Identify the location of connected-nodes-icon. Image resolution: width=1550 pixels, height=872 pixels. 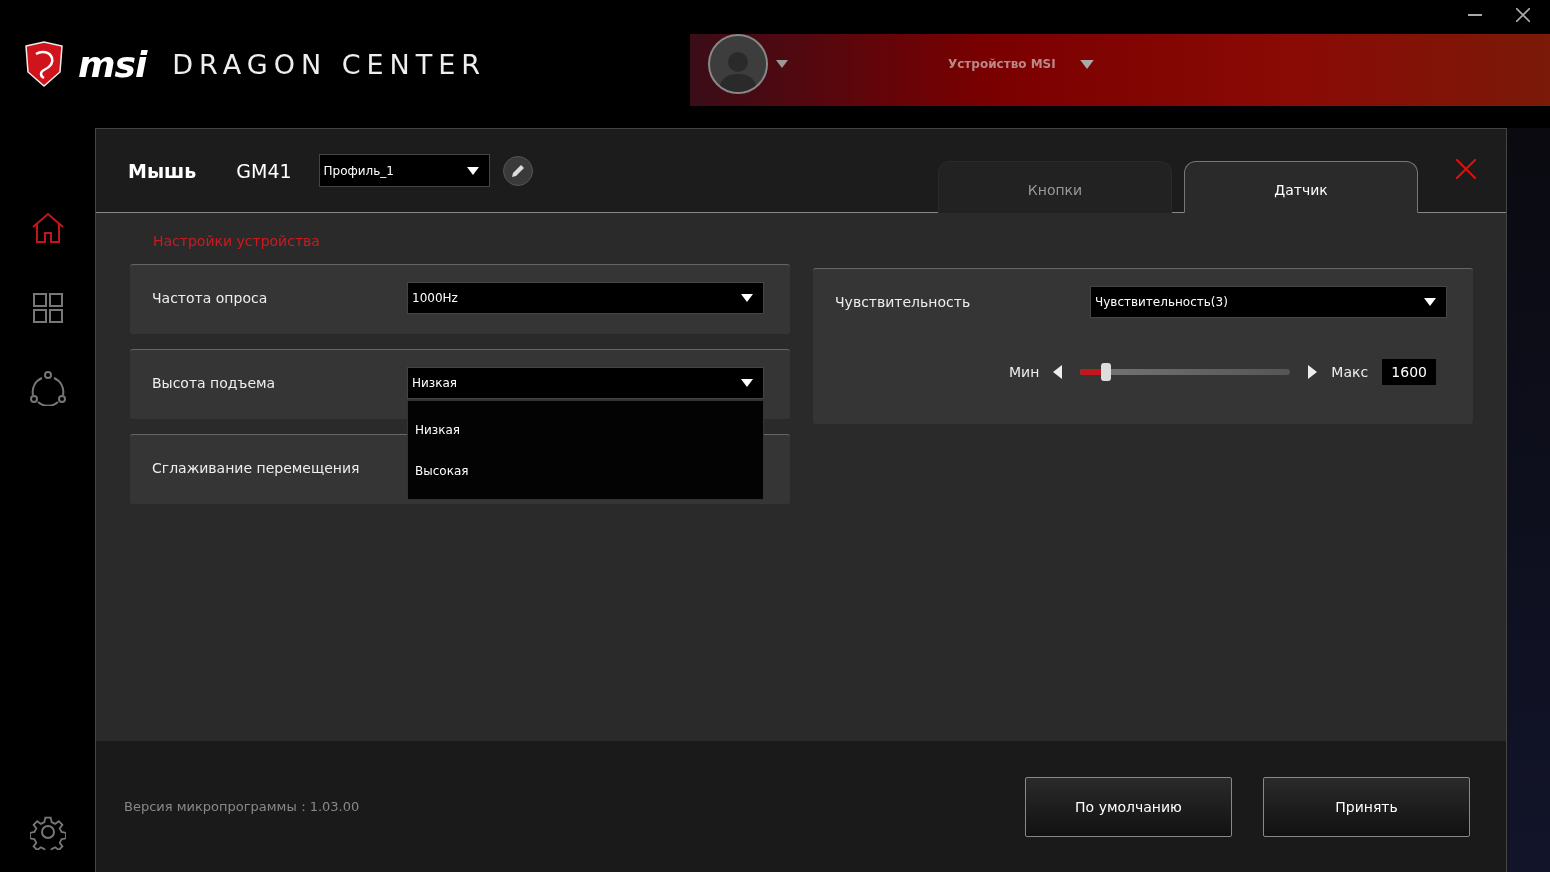
(47, 388).